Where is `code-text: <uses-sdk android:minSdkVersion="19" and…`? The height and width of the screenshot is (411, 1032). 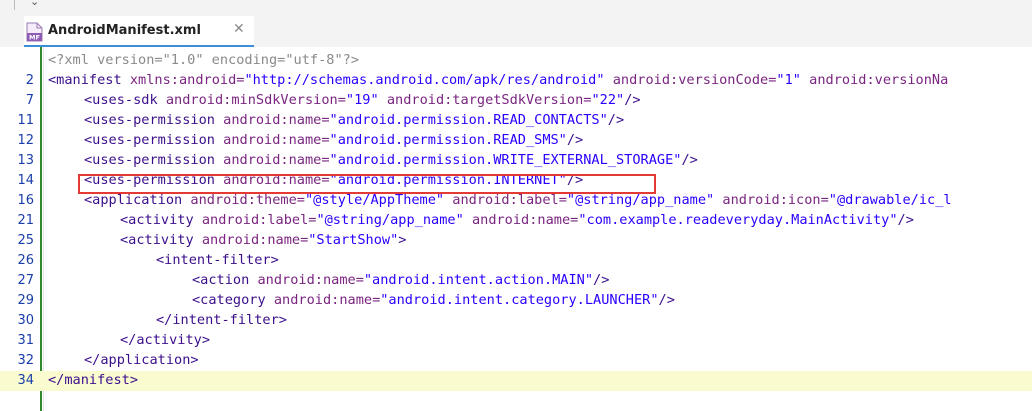
code-text: <uses-sdk android:minSdkVersion="19" and… is located at coordinates (362, 100).